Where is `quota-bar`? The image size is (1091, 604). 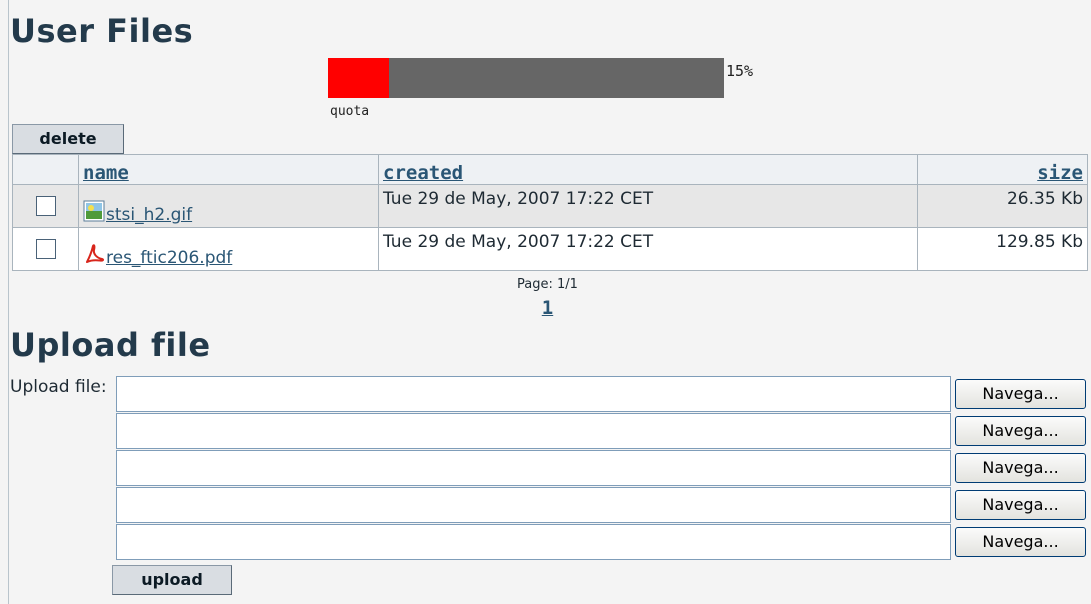 quota-bar is located at coordinates (526, 78).